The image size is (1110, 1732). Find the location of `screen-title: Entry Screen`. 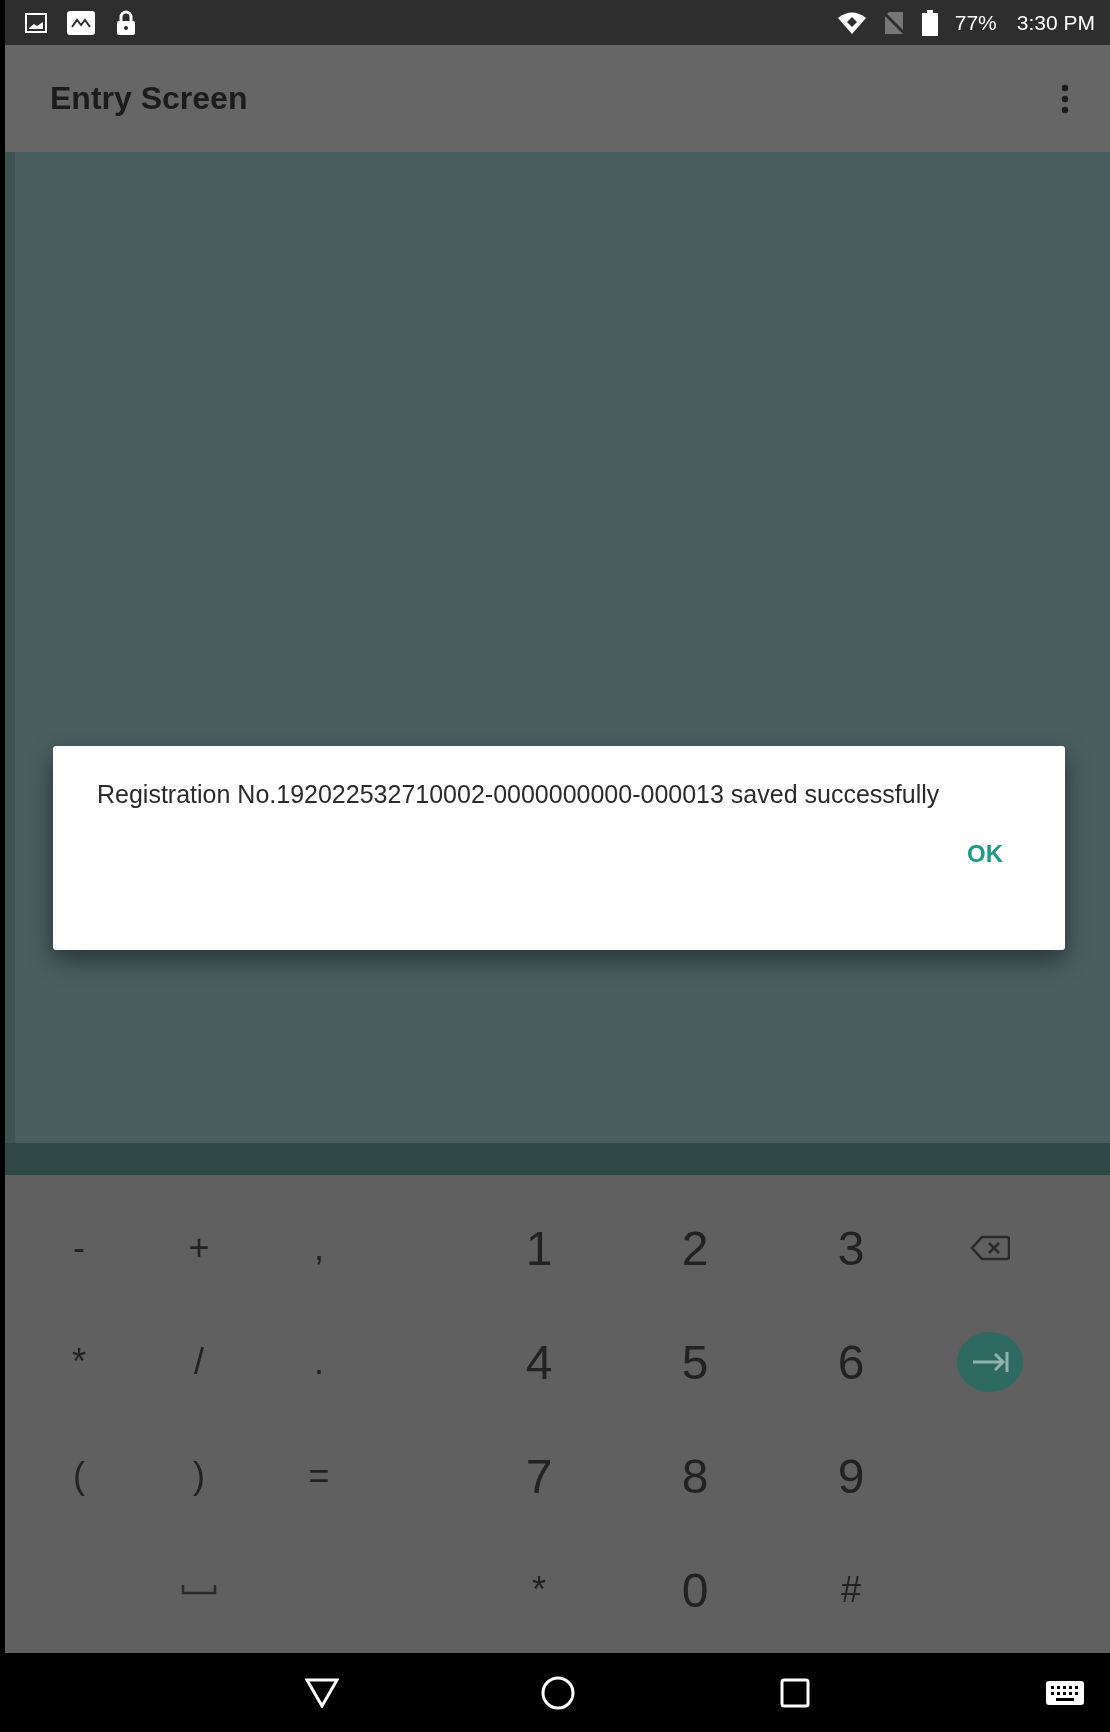

screen-title: Entry Screen is located at coordinates (149, 98).